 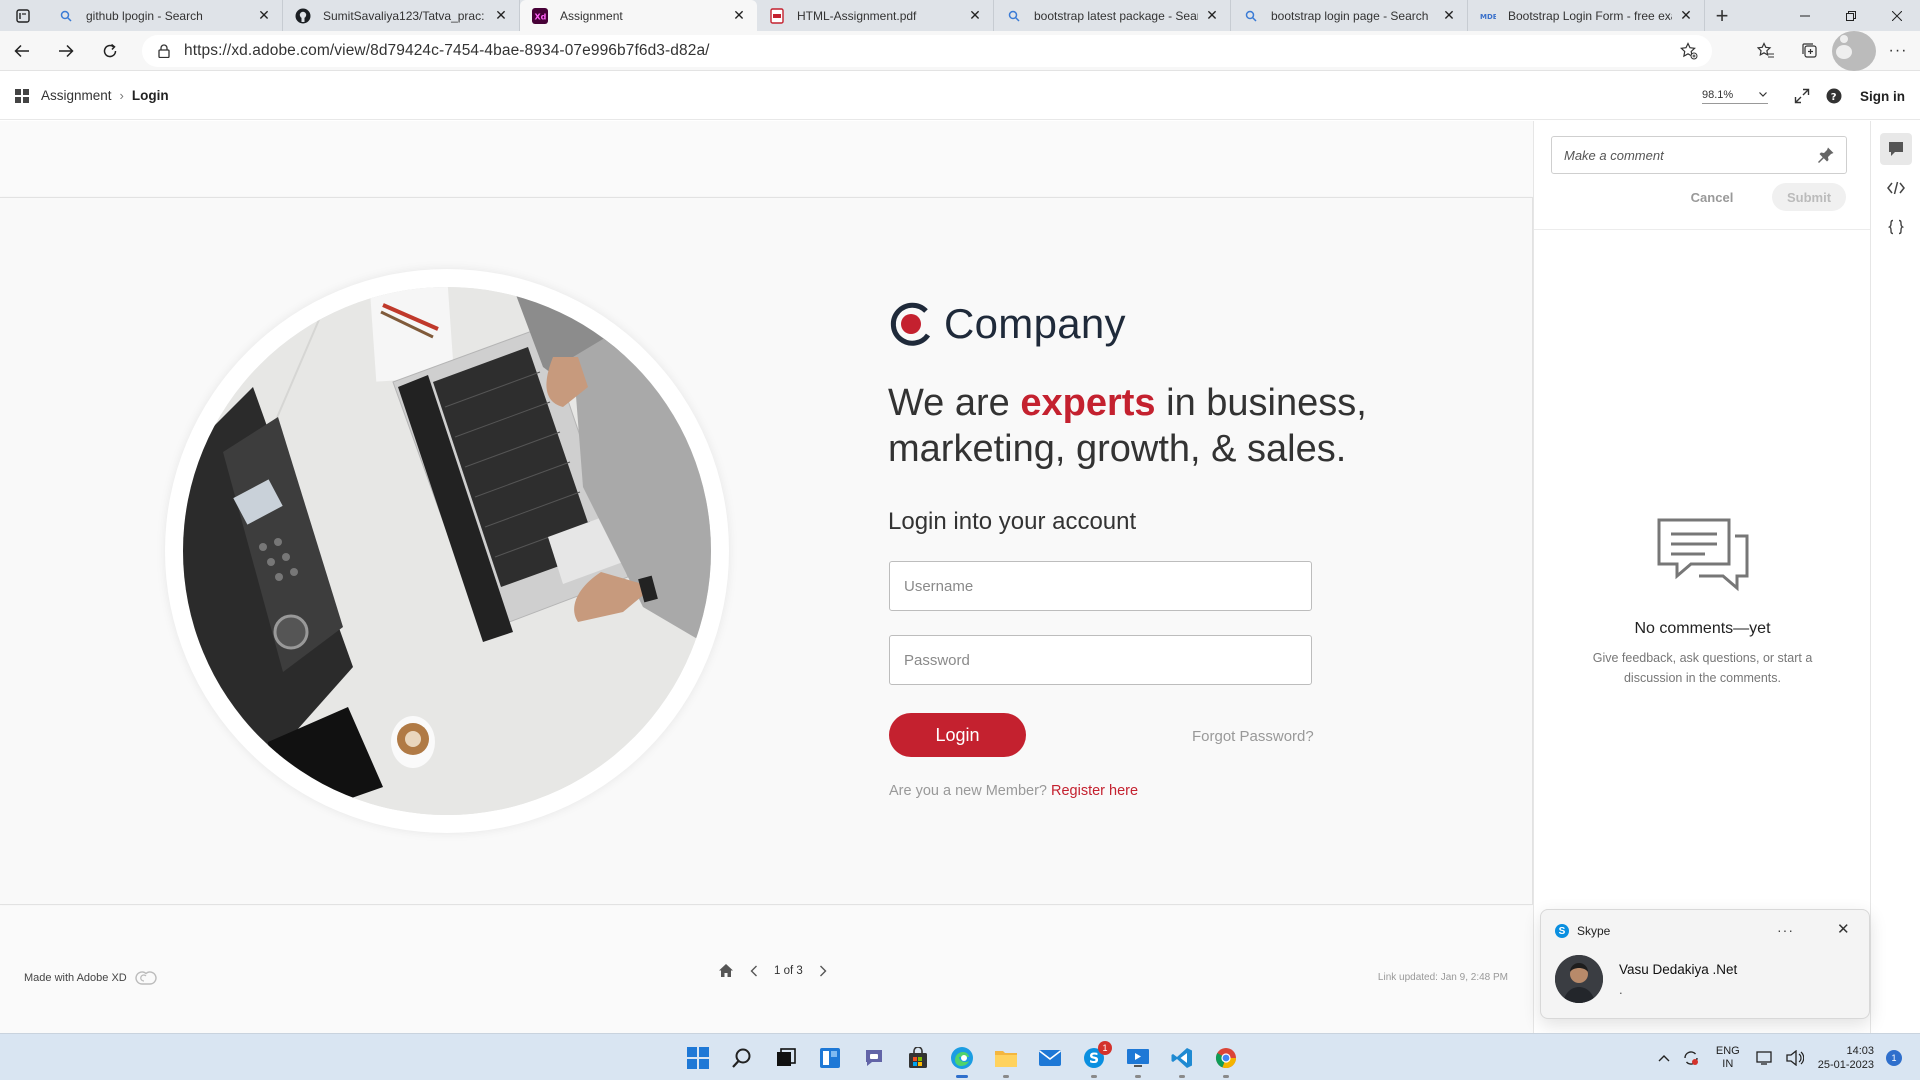 I want to click on sender-avatar, so click(x=1579, y=979).